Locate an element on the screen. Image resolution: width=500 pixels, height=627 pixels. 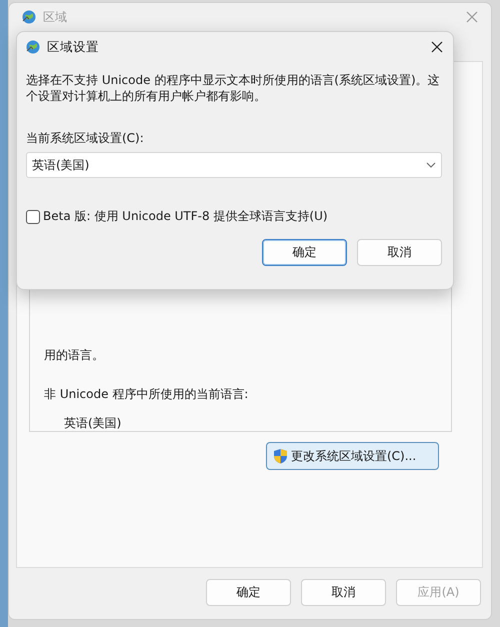
locale-label: 当前系统区域设置(C): is located at coordinates (85, 138).